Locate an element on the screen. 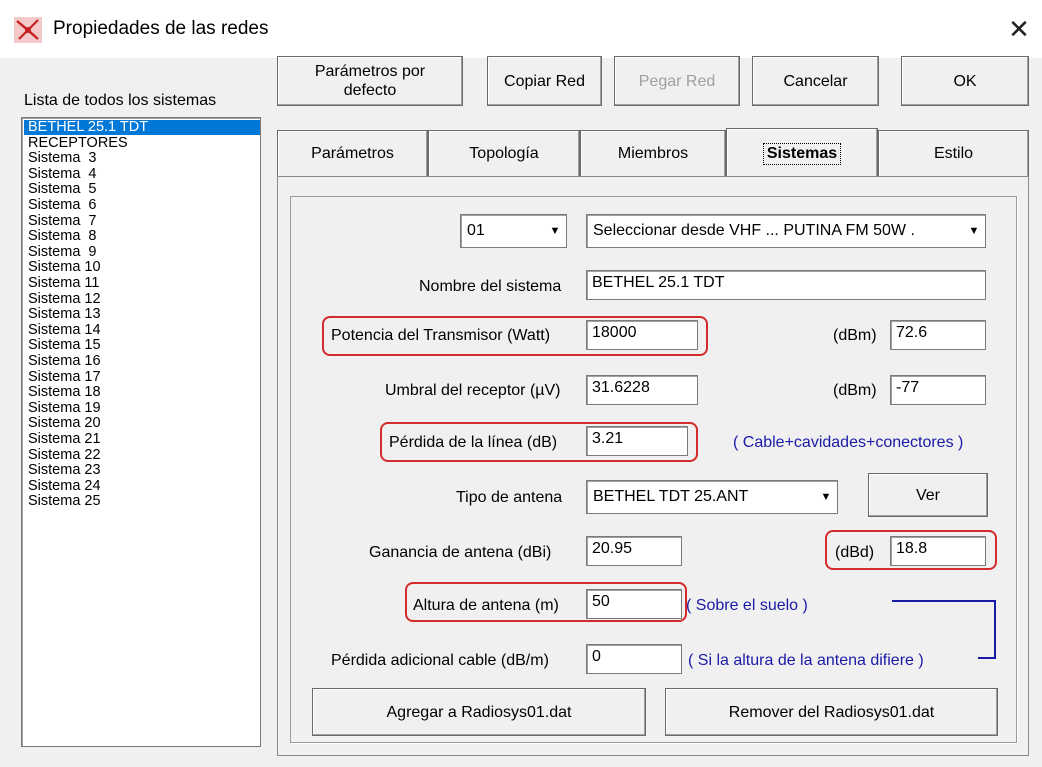 Image resolution: width=1042 pixels, height=767 pixels. tab-topologia-label: Topología is located at coordinates (504, 153).